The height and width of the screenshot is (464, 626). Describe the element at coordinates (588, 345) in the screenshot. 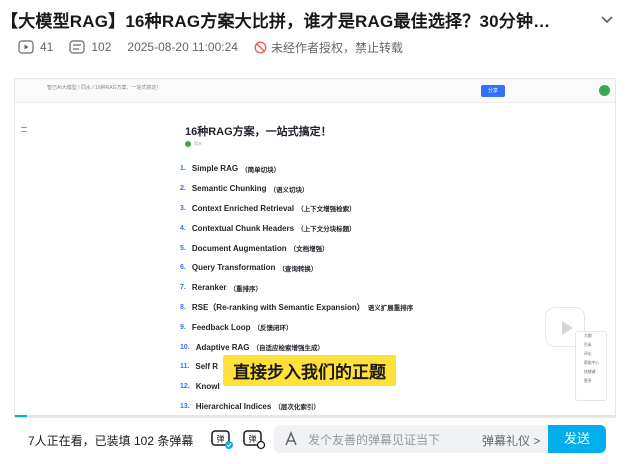

I see `side-menu-item: 目录` at that location.